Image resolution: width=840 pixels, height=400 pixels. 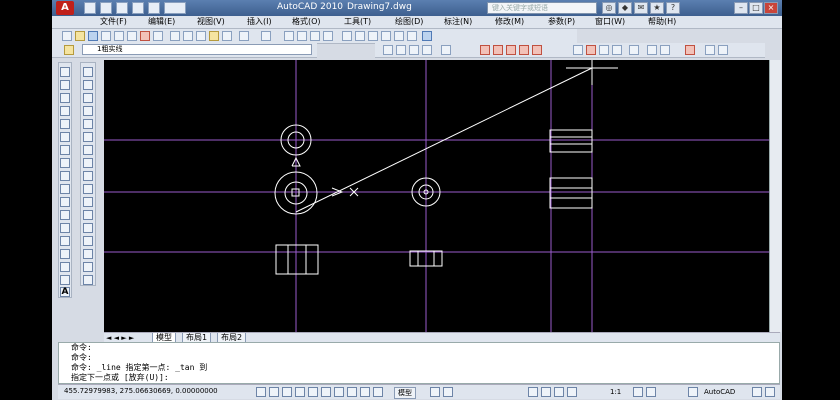 What do you see at coordinates (259, 22) in the screenshot?
I see `menu-insert: 插入(I)` at bounding box center [259, 22].